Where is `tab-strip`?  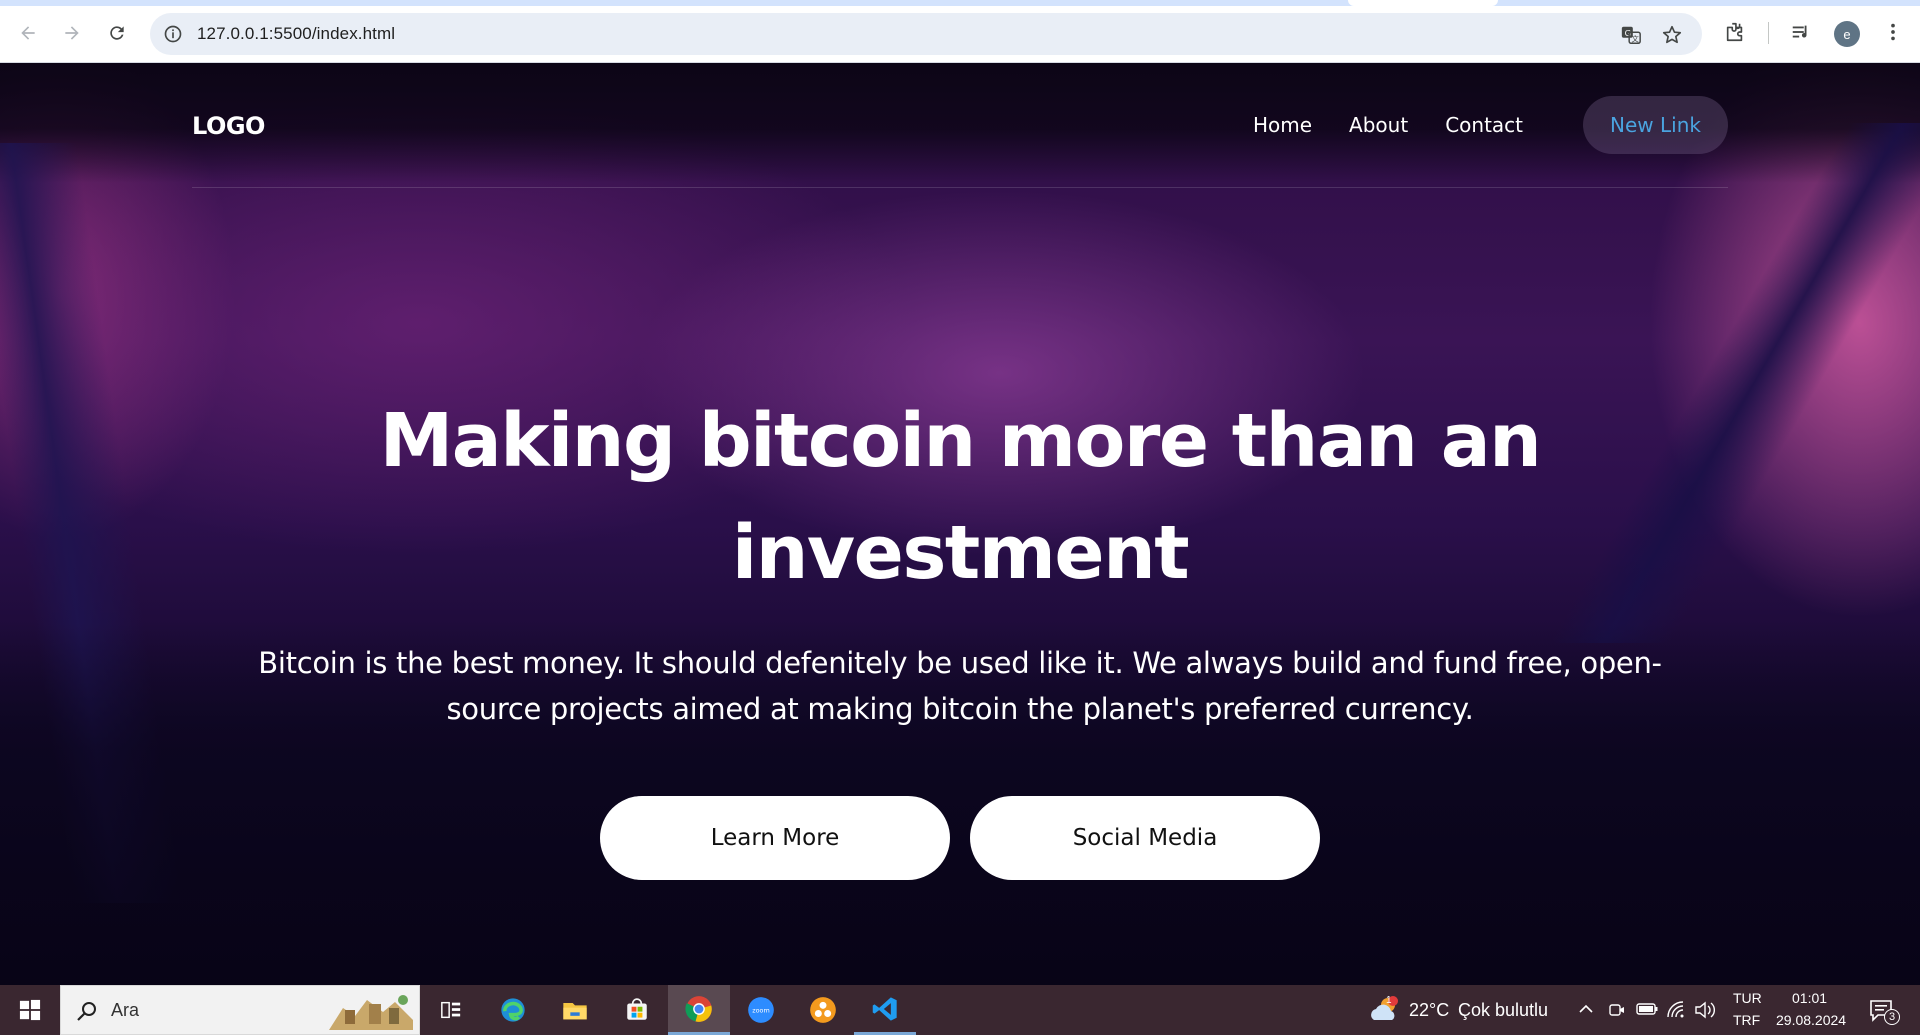 tab-strip is located at coordinates (960, 3).